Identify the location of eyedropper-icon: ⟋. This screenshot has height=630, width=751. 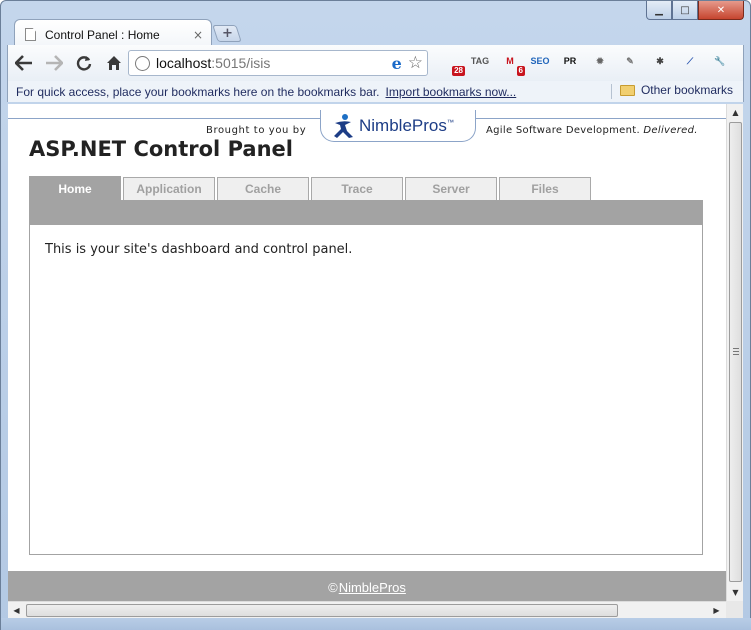
(690, 61).